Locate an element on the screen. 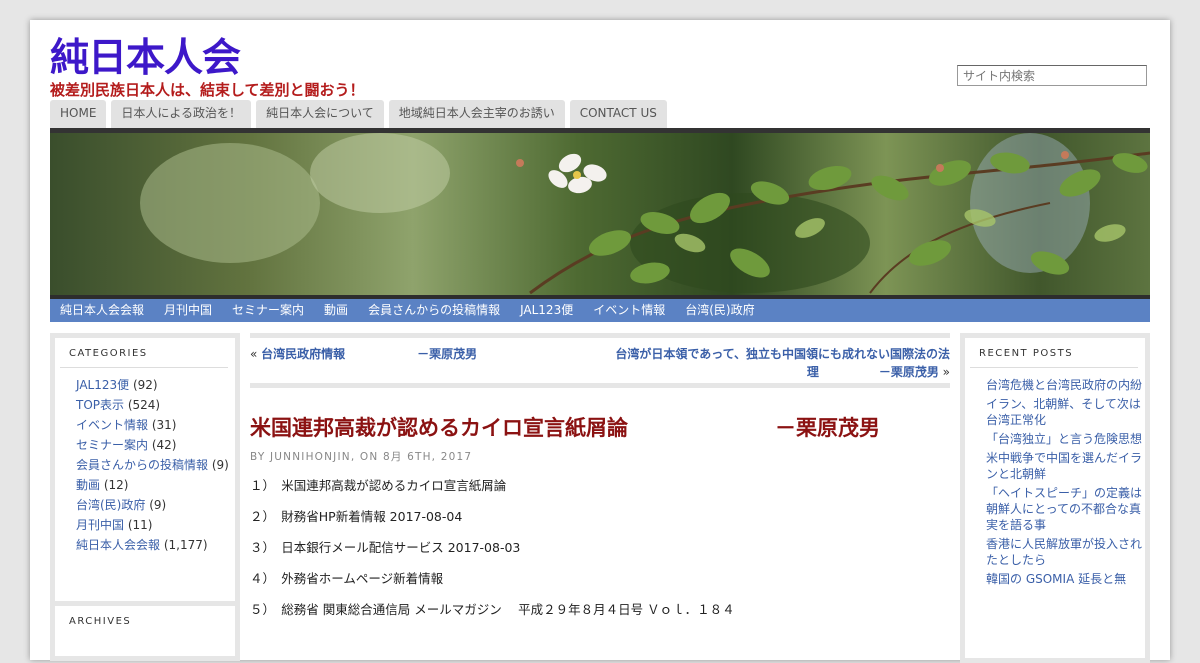  recent-post-link: 米中戦争で中国を選んだイランと北朝鮮 is located at coordinates (1064, 466).